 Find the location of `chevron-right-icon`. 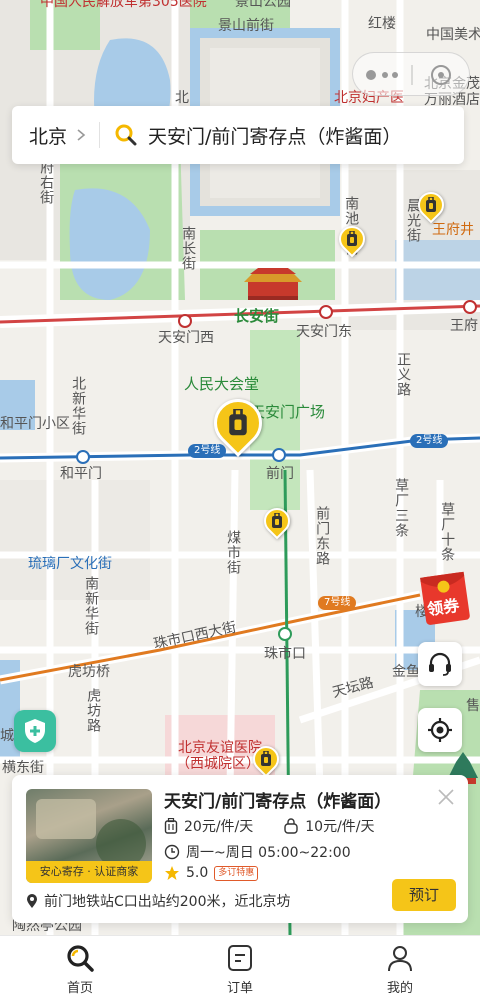

chevron-right-icon is located at coordinates (81, 135).